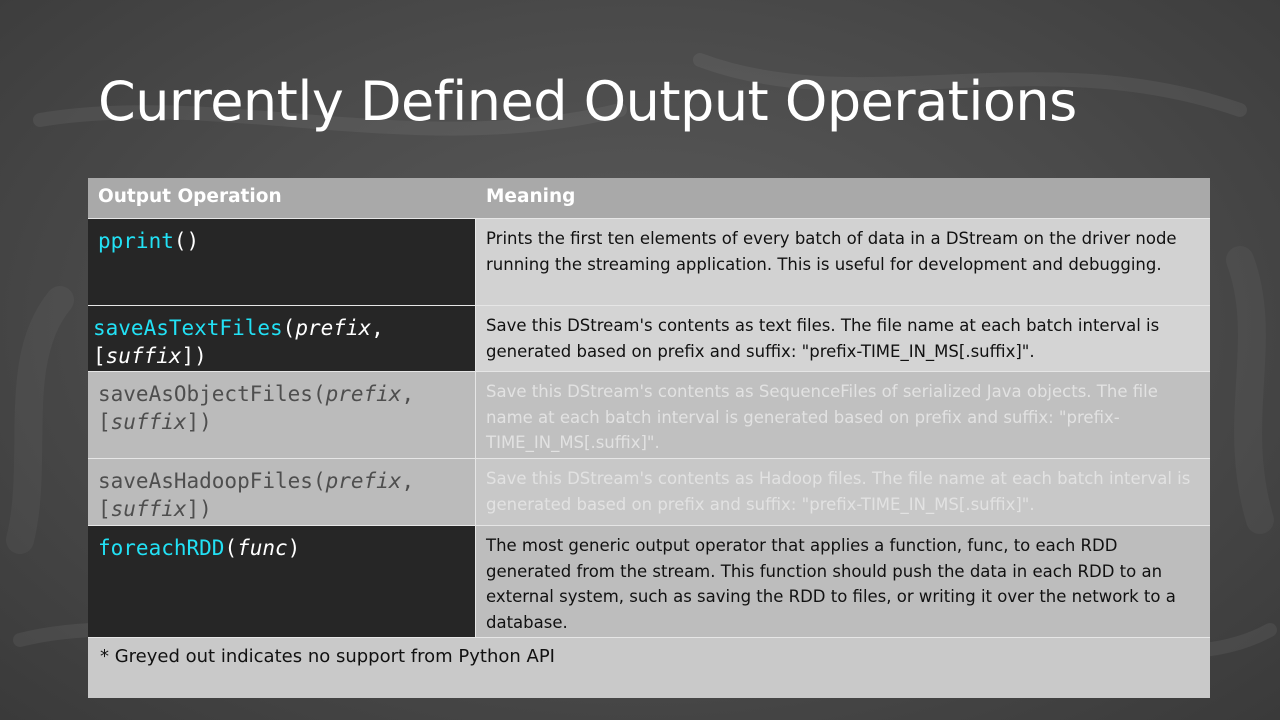 Image resolution: width=1280 pixels, height=720 pixels. What do you see at coordinates (262, 548) in the screenshot?
I see `argument-func: func` at bounding box center [262, 548].